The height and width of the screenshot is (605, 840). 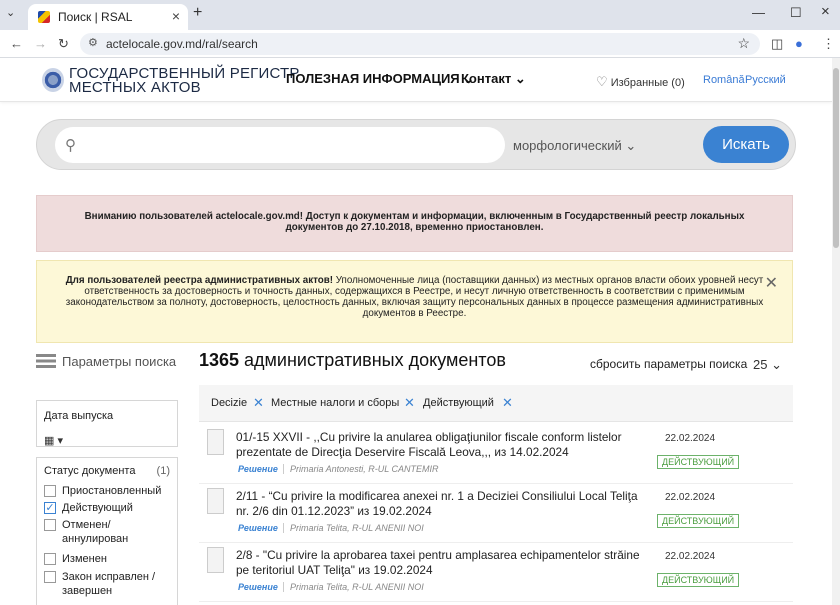 I want to click on status-filter-count: (1), so click(x=163, y=471).